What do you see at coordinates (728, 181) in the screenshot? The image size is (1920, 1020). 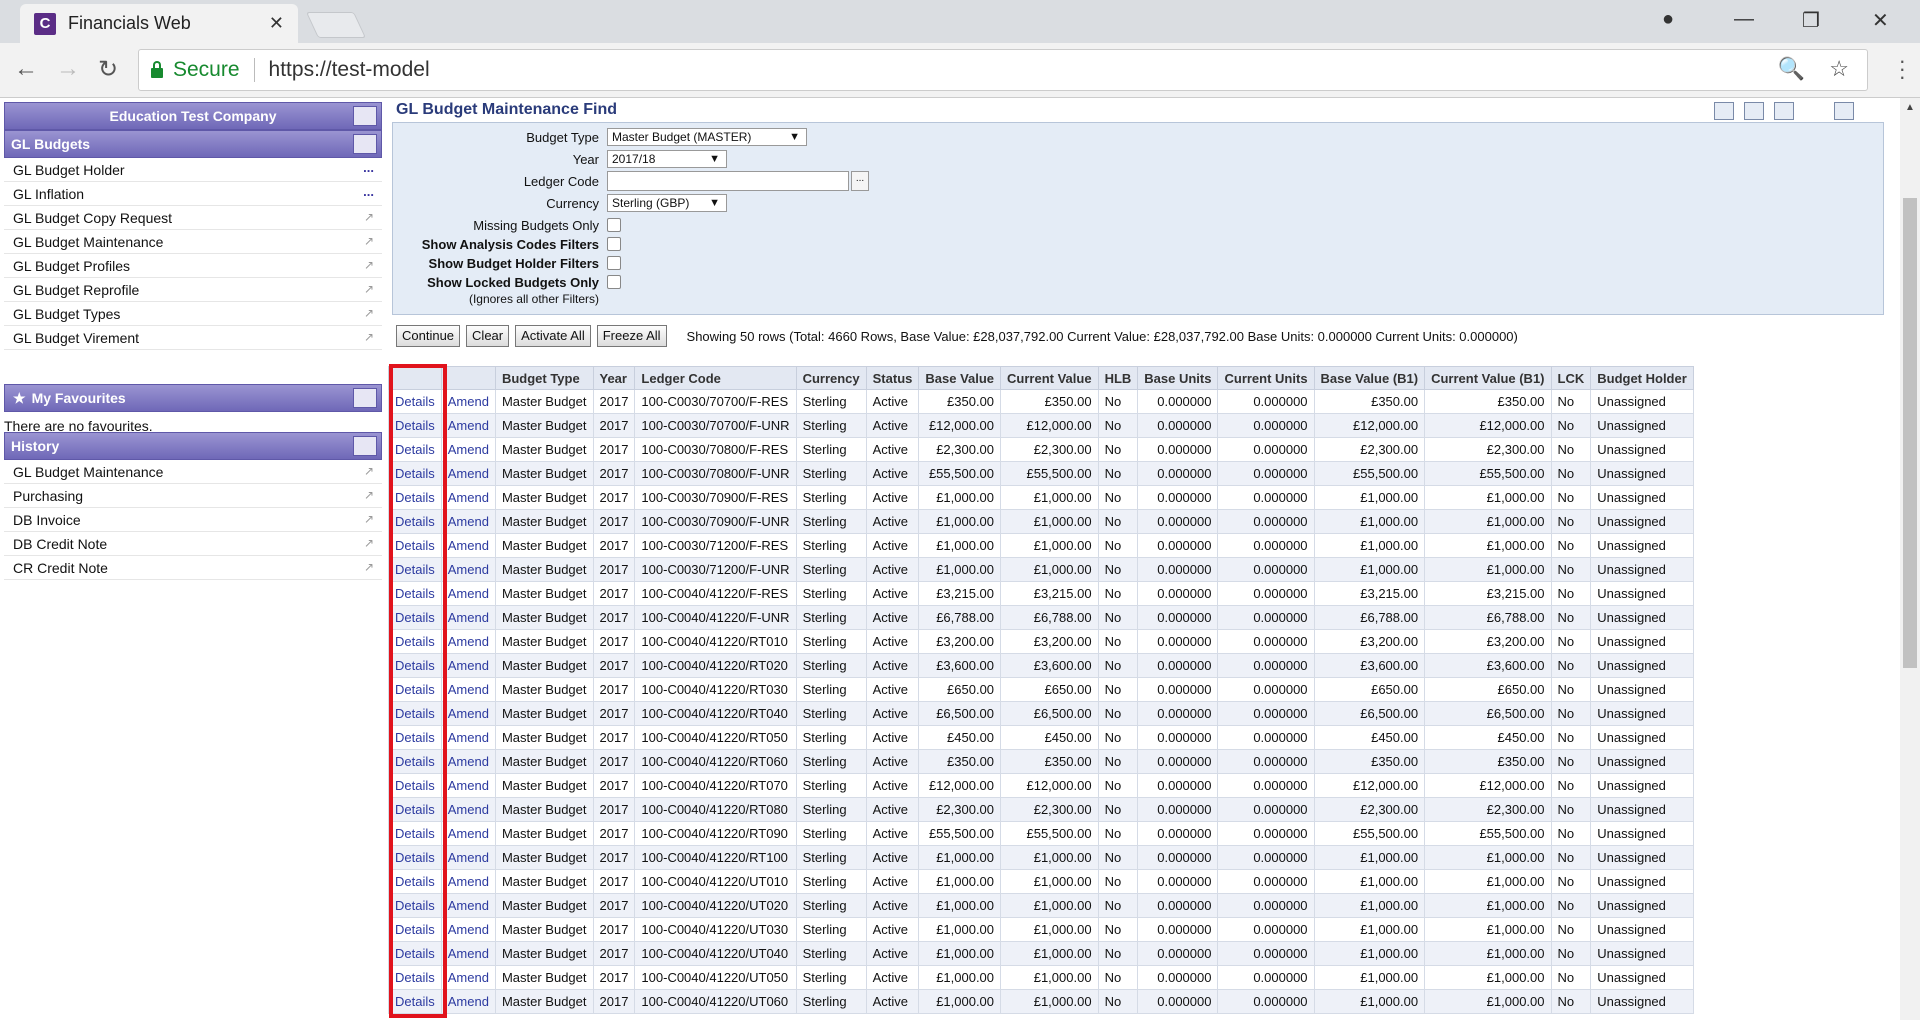 I see `ledger-code-input` at bounding box center [728, 181].